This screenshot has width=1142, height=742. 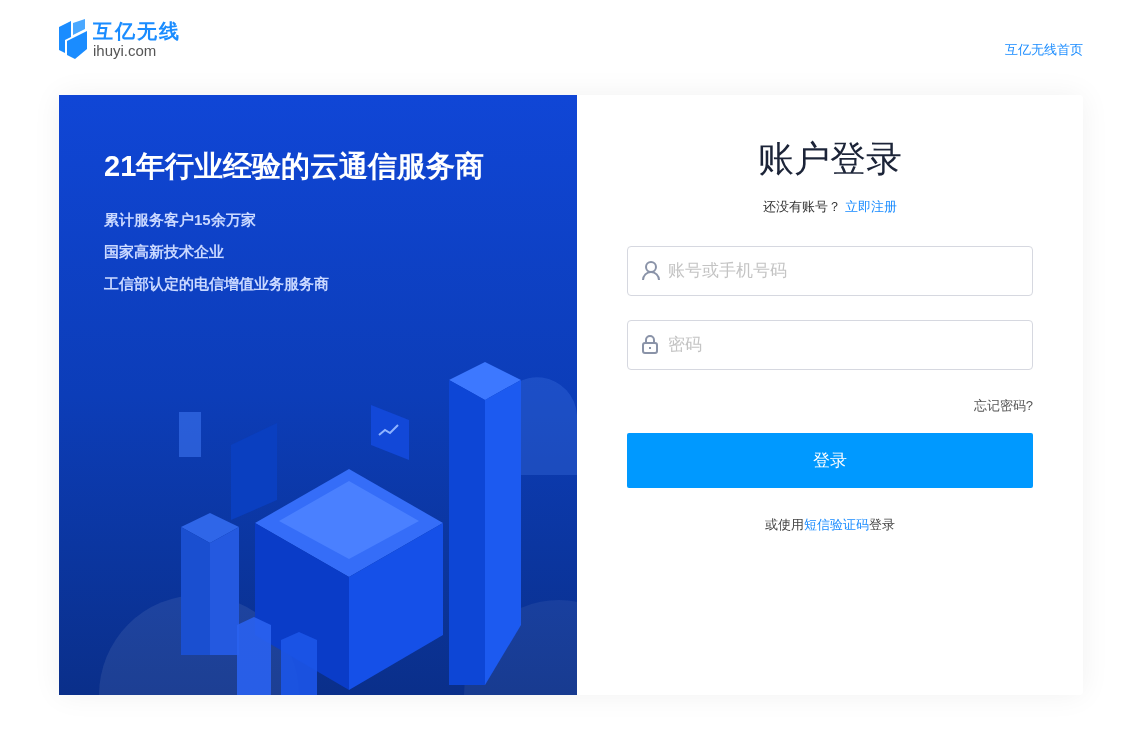 What do you see at coordinates (830, 270) in the screenshot?
I see `account-field: 账号或手机号码` at bounding box center [830, 270].